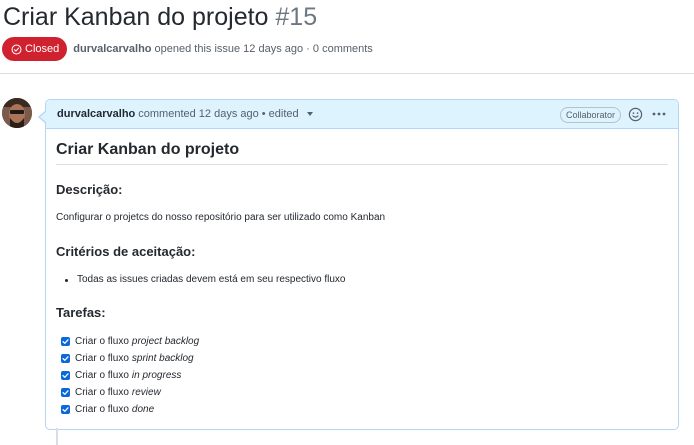  Describe the element at coordinates (130, 341) in the screenshot. I see `task-item: Criar o fluxo project backlog` at that location.